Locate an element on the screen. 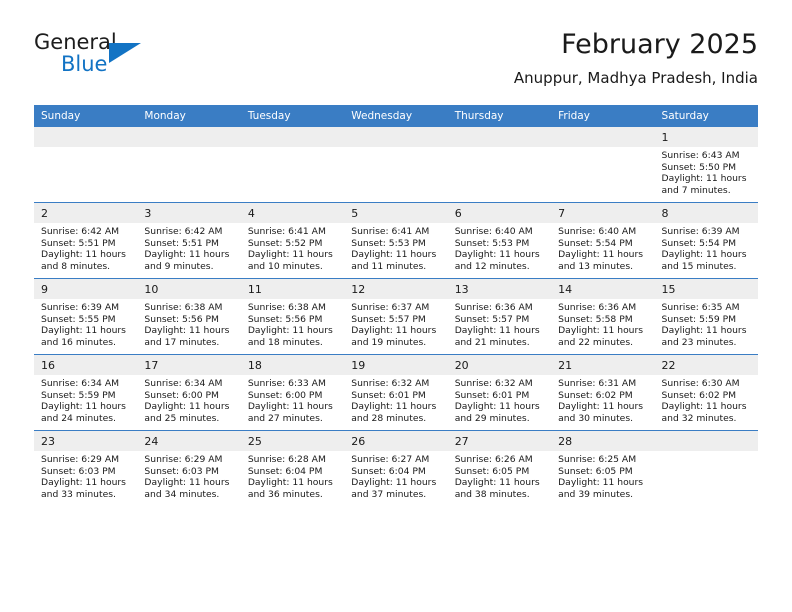  page-subtitle-location: Anuppur, Madhya Pradesh, India is located at coordinates (635, 78).